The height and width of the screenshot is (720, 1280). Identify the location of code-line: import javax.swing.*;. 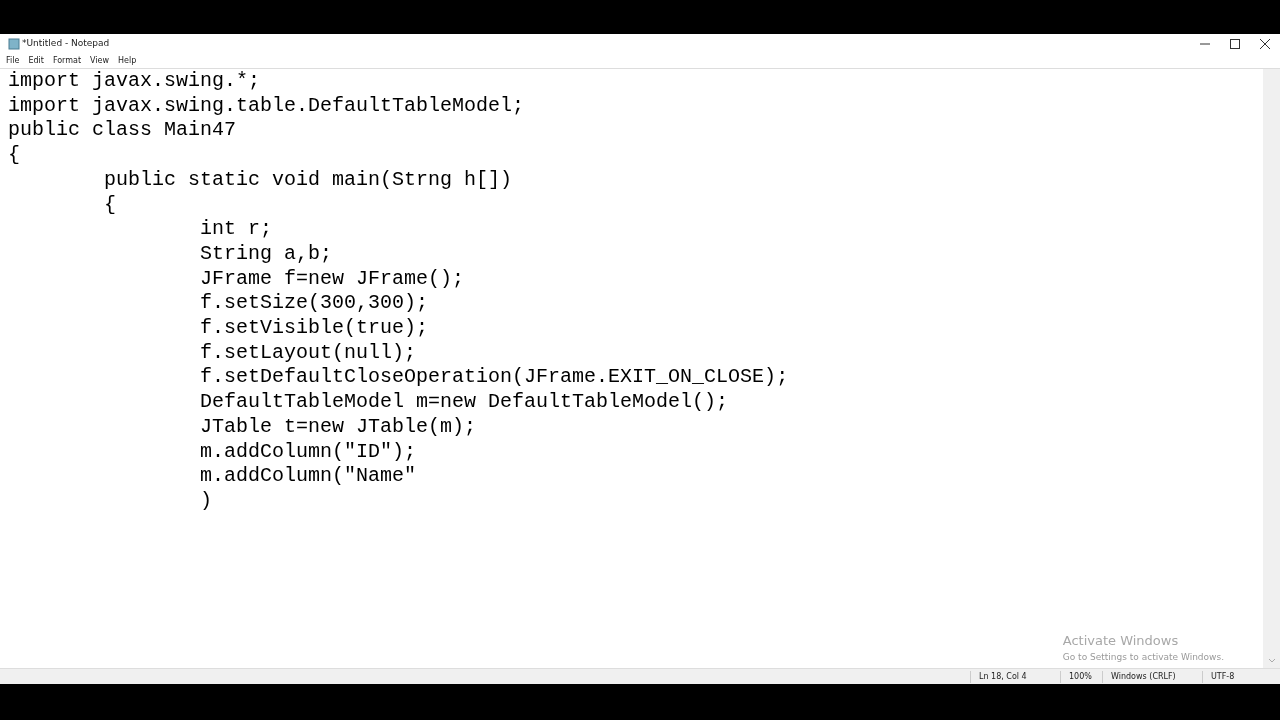
(134, 81).